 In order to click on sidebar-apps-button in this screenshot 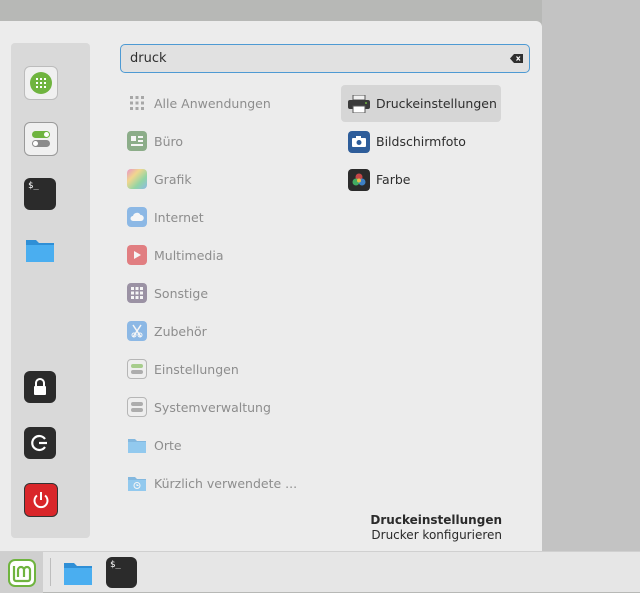, I will do `click(41, 83)`.